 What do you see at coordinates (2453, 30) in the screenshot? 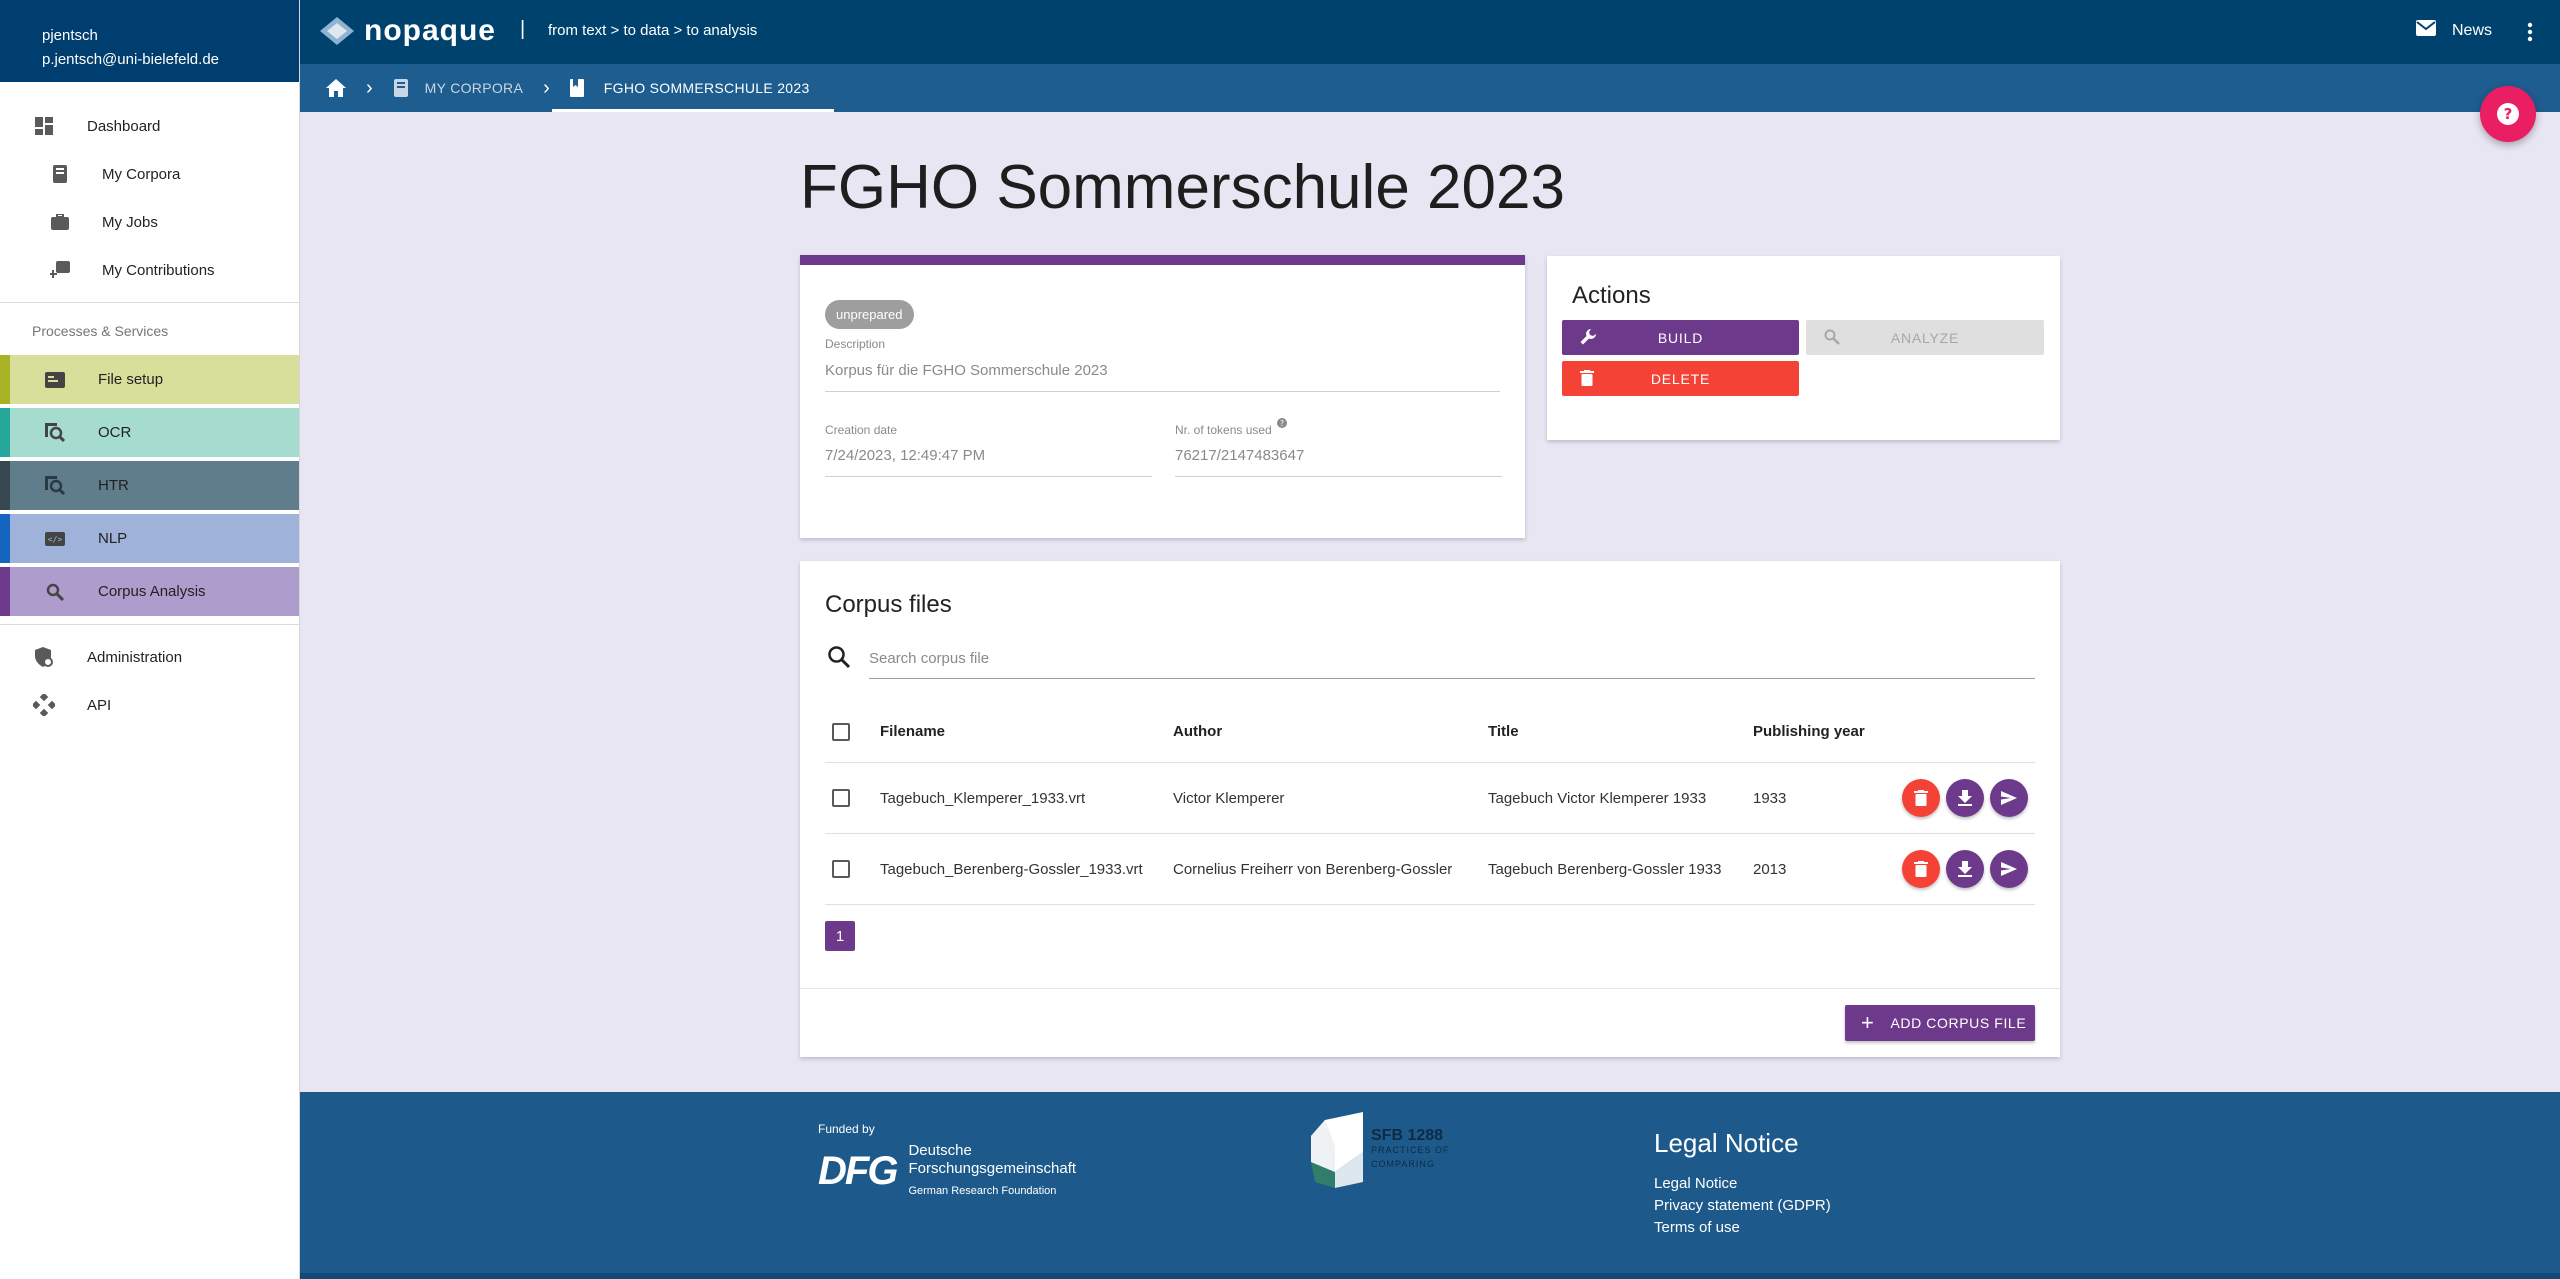
I see `news-link: News` at bounding box center [2453, 30].